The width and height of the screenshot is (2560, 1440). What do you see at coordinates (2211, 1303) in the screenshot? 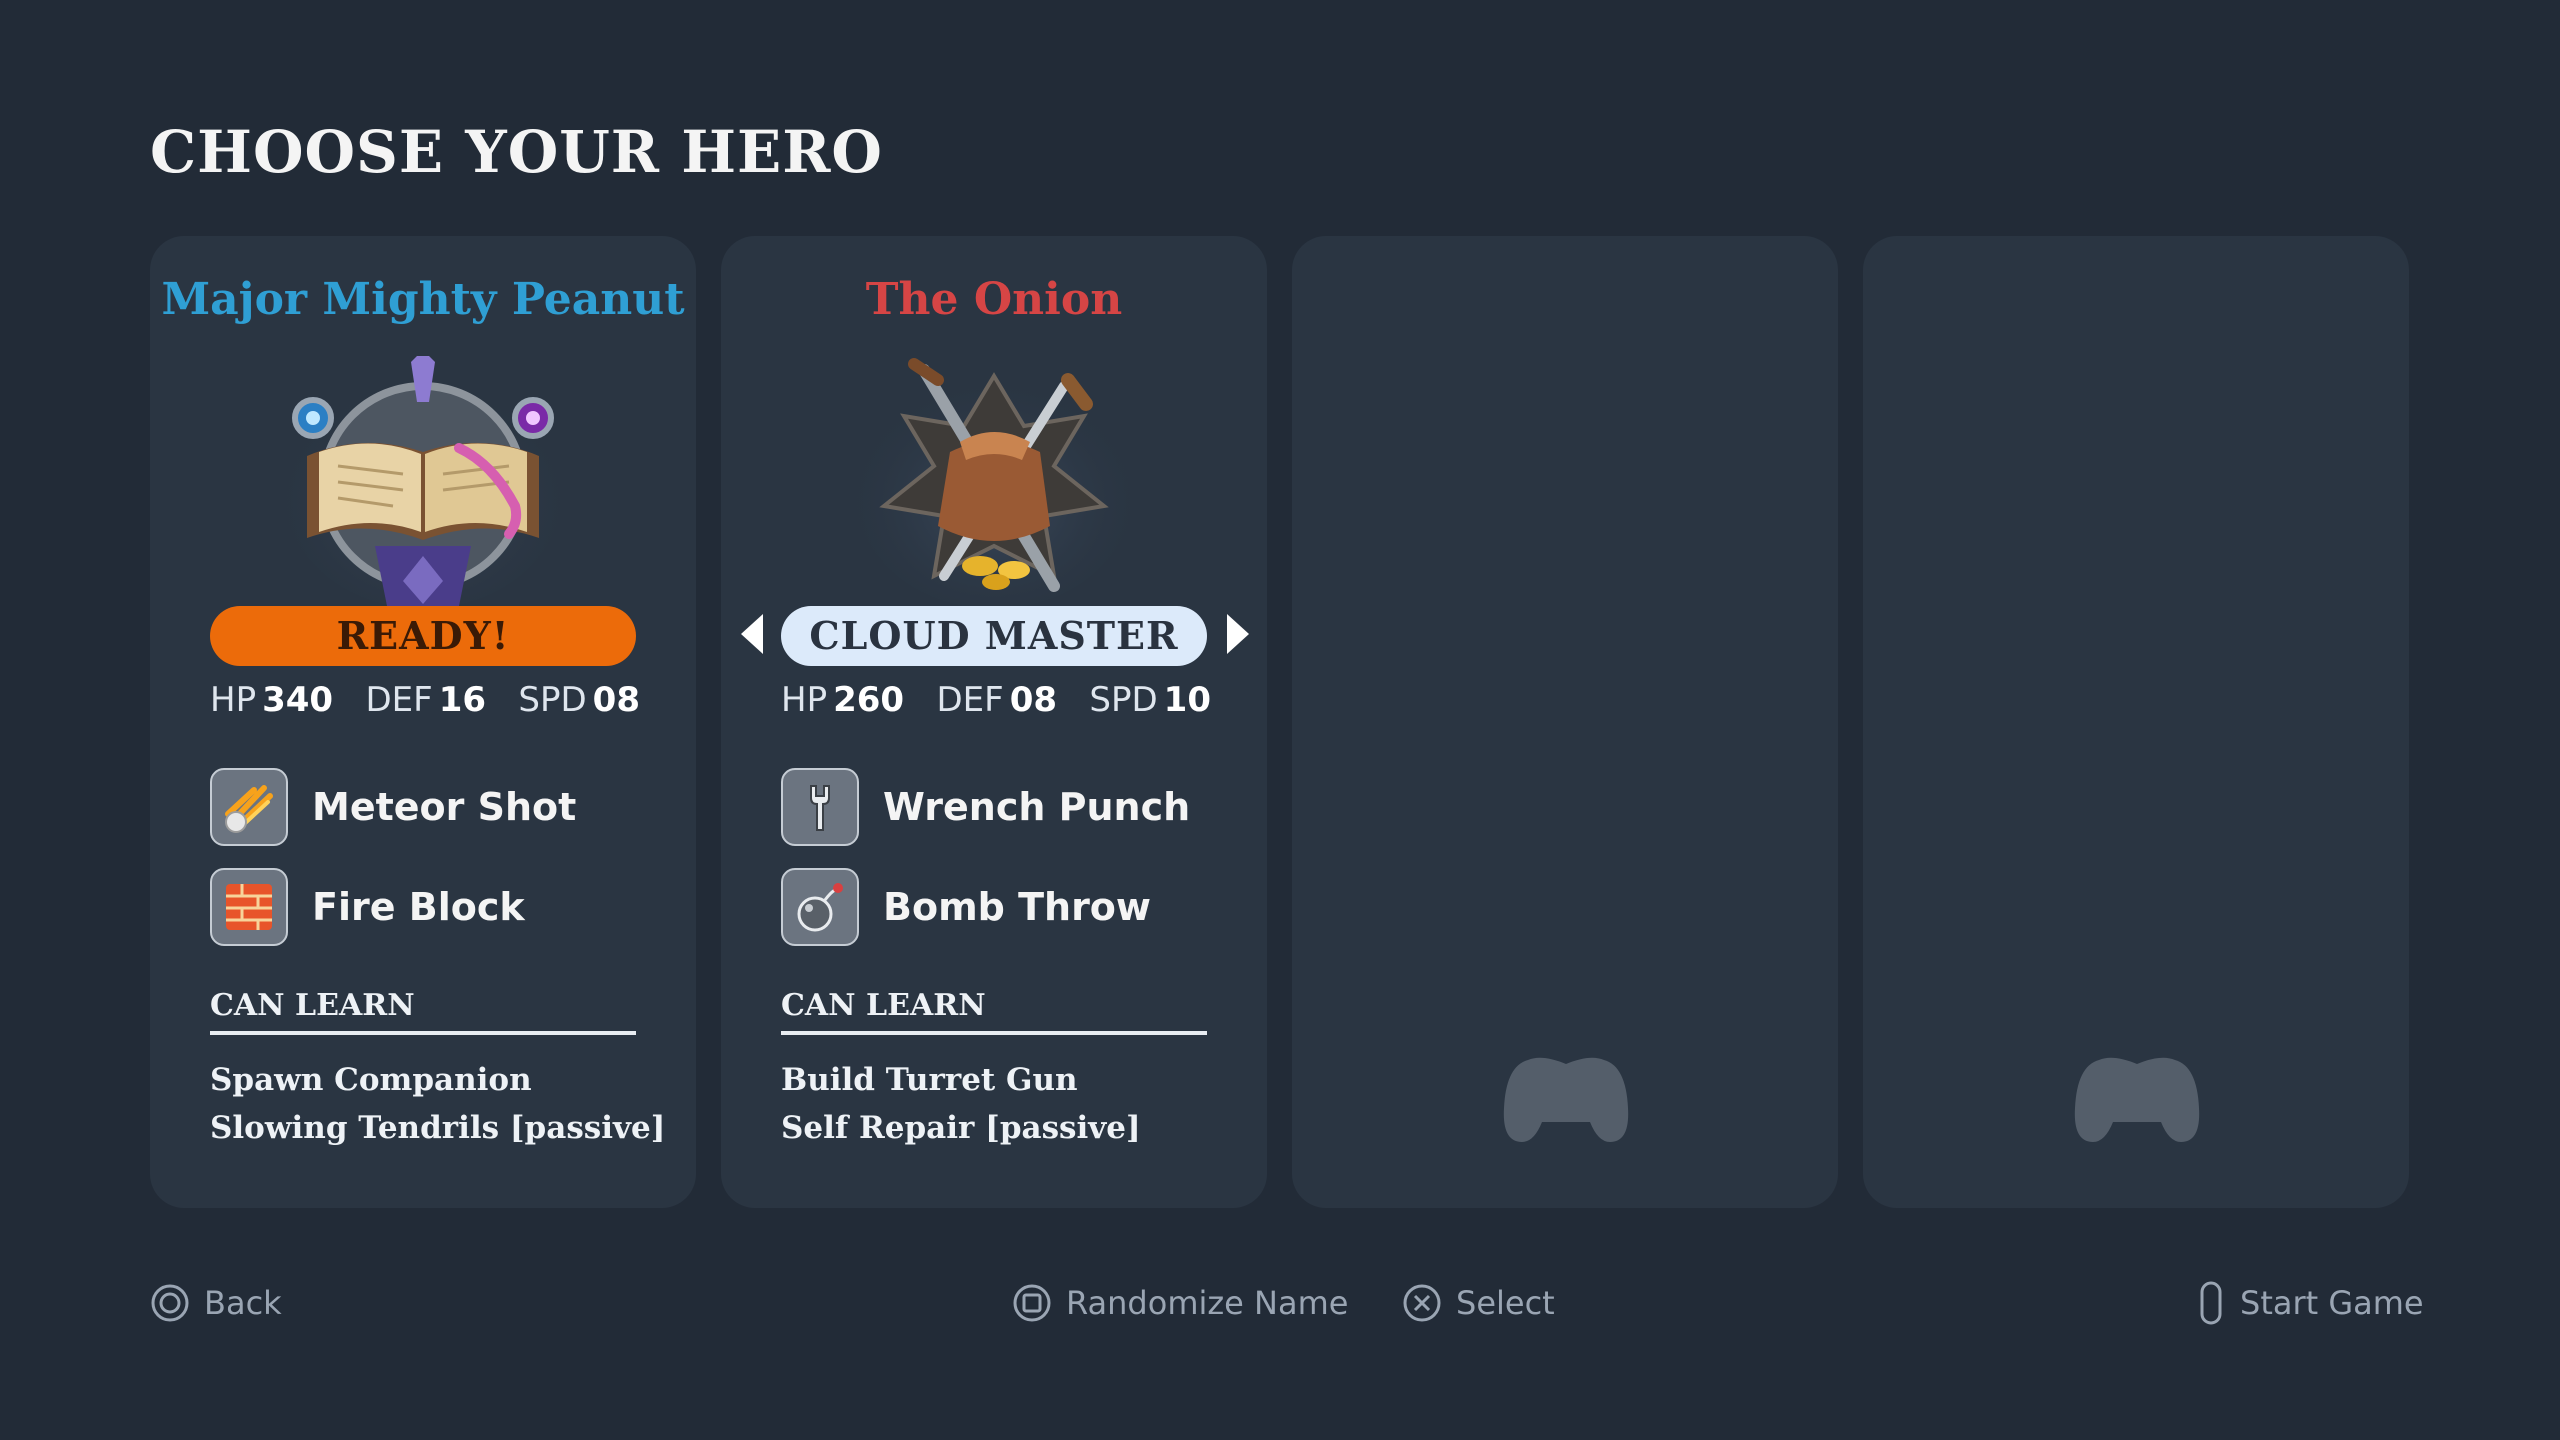
I see `options-button-icon` at bounding box center [2211, 1303].